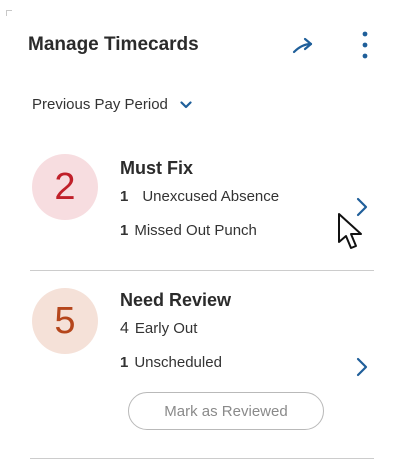 Image resolution: width=394 pixels, height=461 pixels. Describe the element at coordinates (9, 13) in the screenshot. I see `corner-mark` at that location.